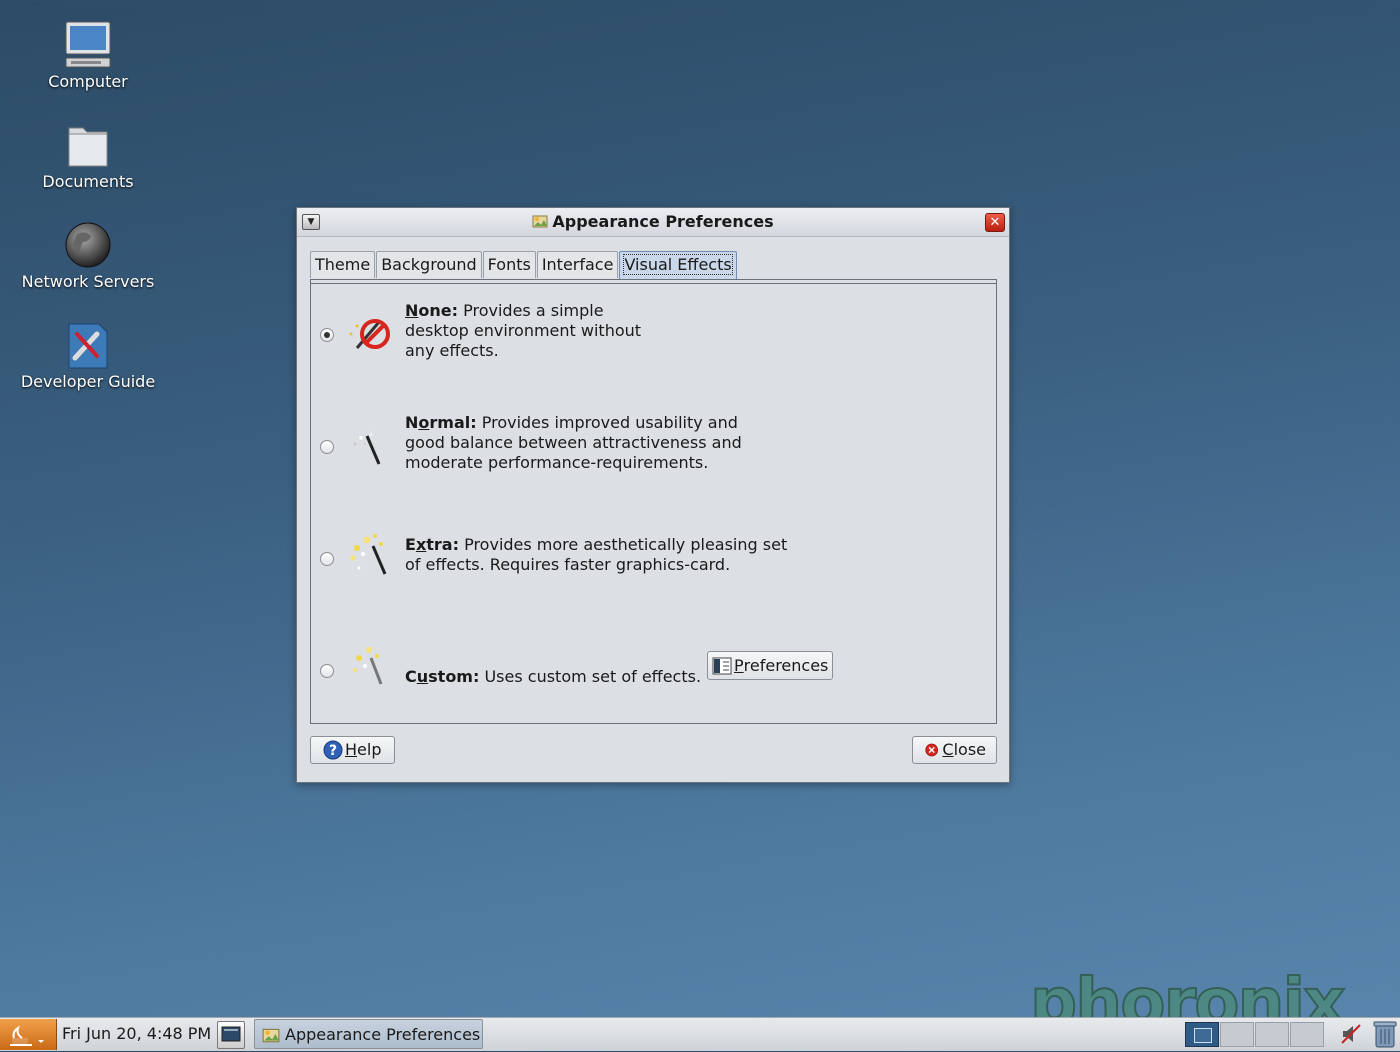  Describe the element at coordinates (88, 281) in the screenshot. I see `desktop-icon-label: Network Servers` at that location.